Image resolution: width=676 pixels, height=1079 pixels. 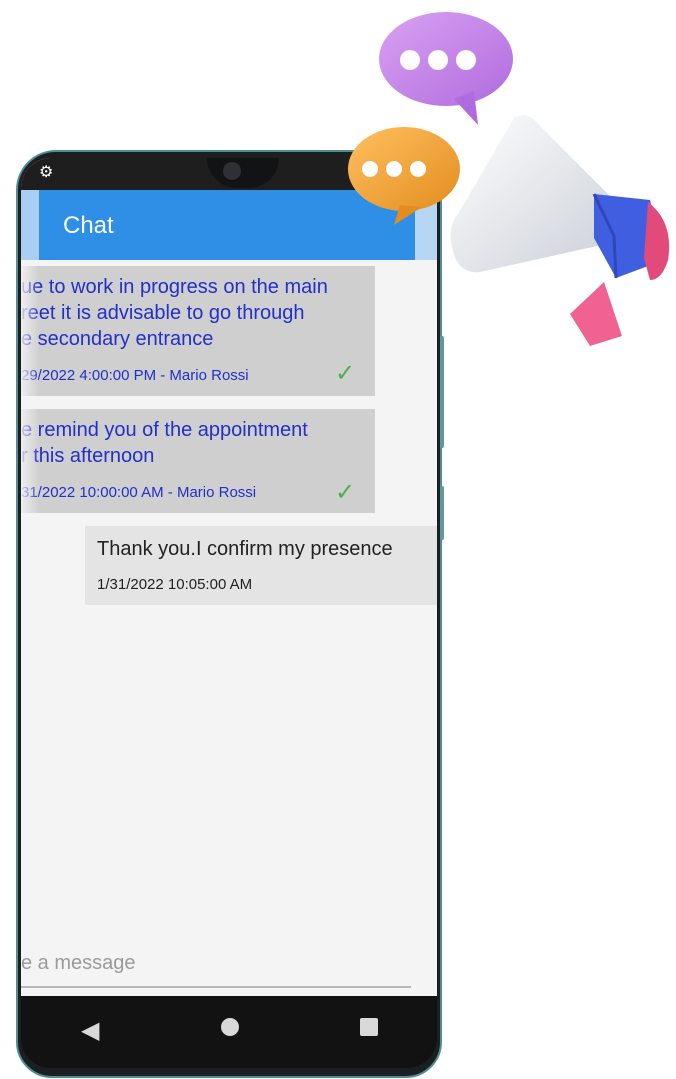 I want to click on message-input-underline, so click(x=216, y=987).